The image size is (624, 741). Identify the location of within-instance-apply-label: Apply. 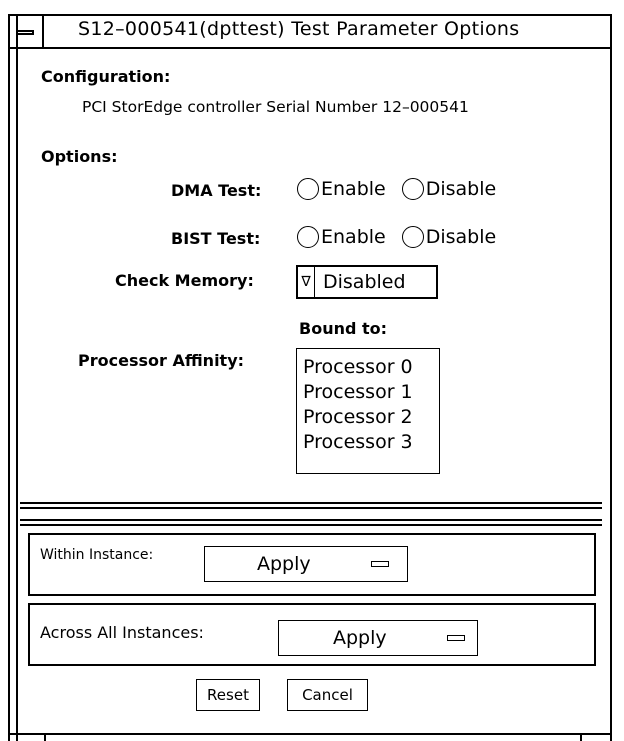
(284, 564).